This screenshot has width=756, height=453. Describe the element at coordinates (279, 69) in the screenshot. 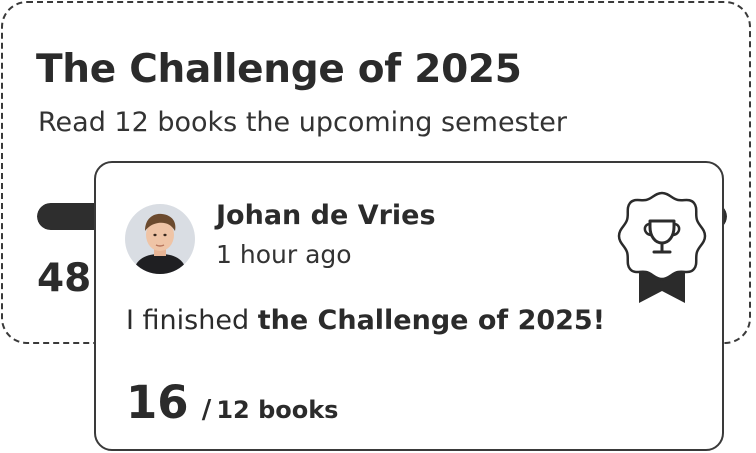

I see `challenge-title: The Challenge of 2025` at that location.